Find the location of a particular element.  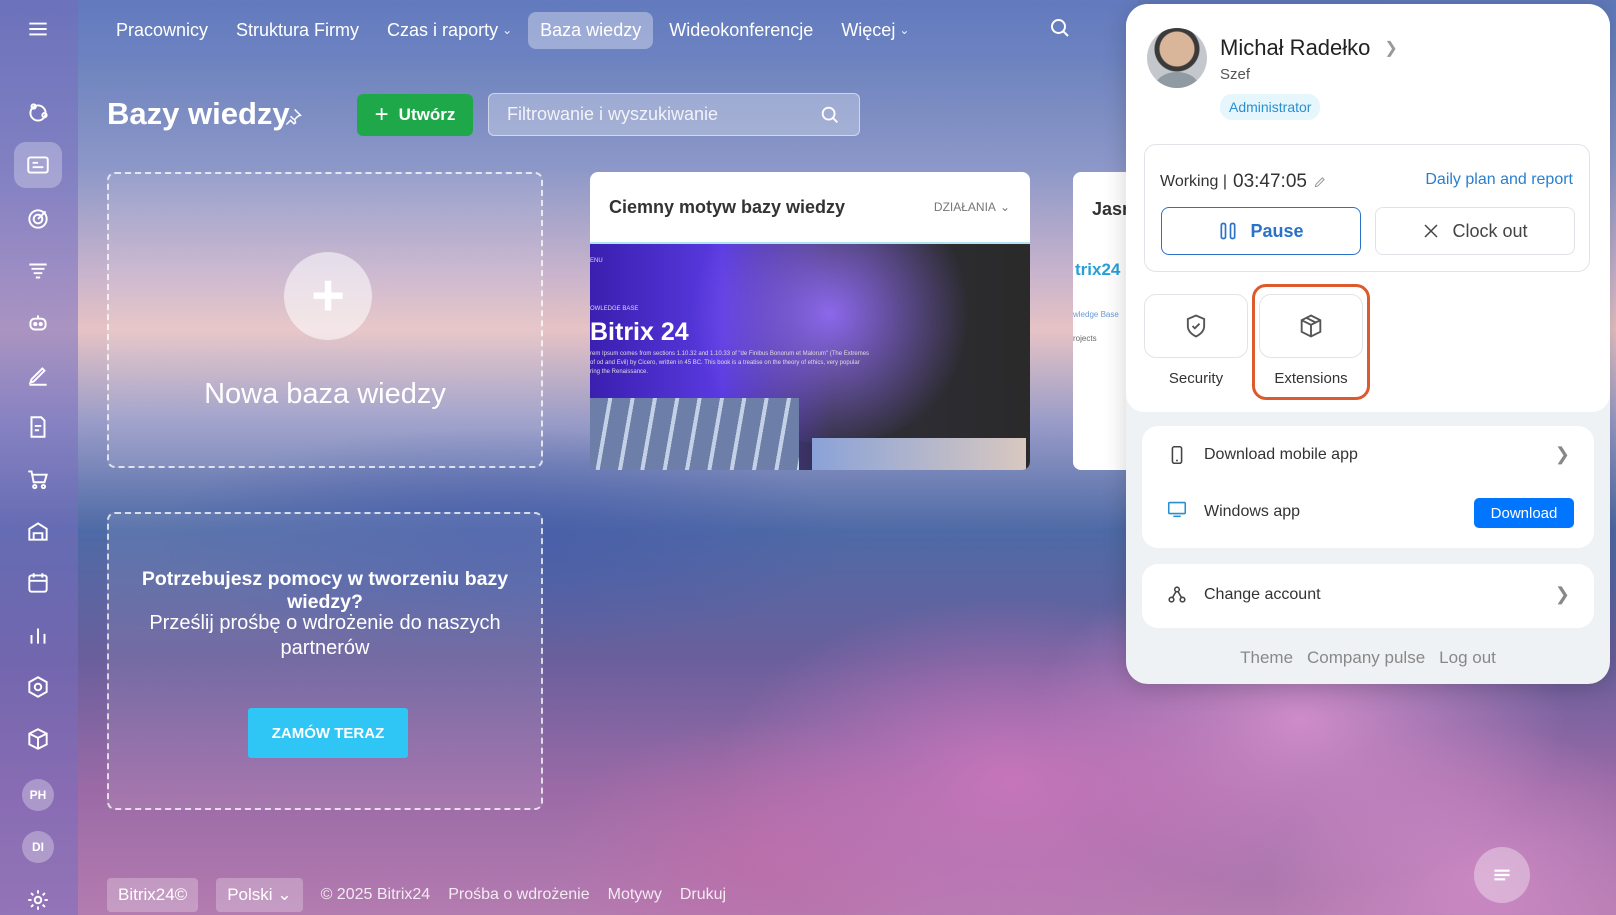

windows-app-row: Windows app is located at coordinates (1233, 511).